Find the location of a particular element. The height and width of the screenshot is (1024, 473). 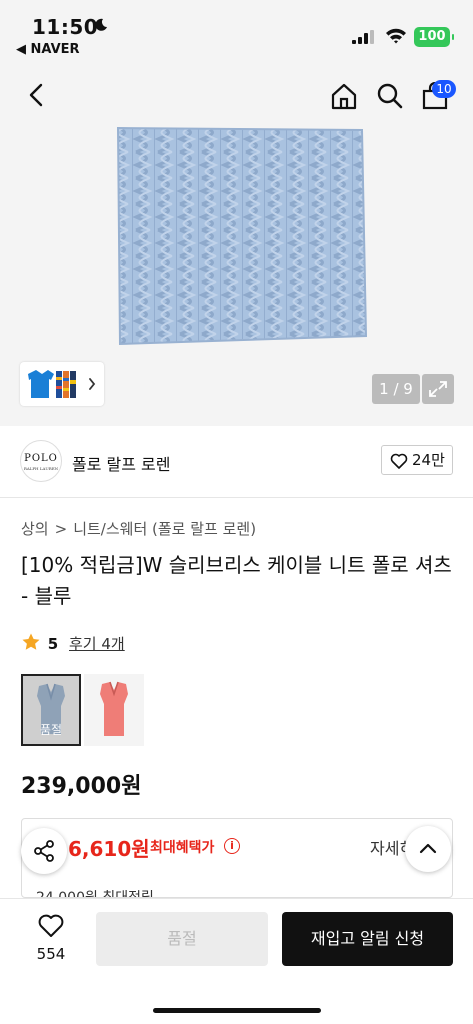

restock-alert-button: 재입고 알림 신청 is located at coordinates (367, 939).